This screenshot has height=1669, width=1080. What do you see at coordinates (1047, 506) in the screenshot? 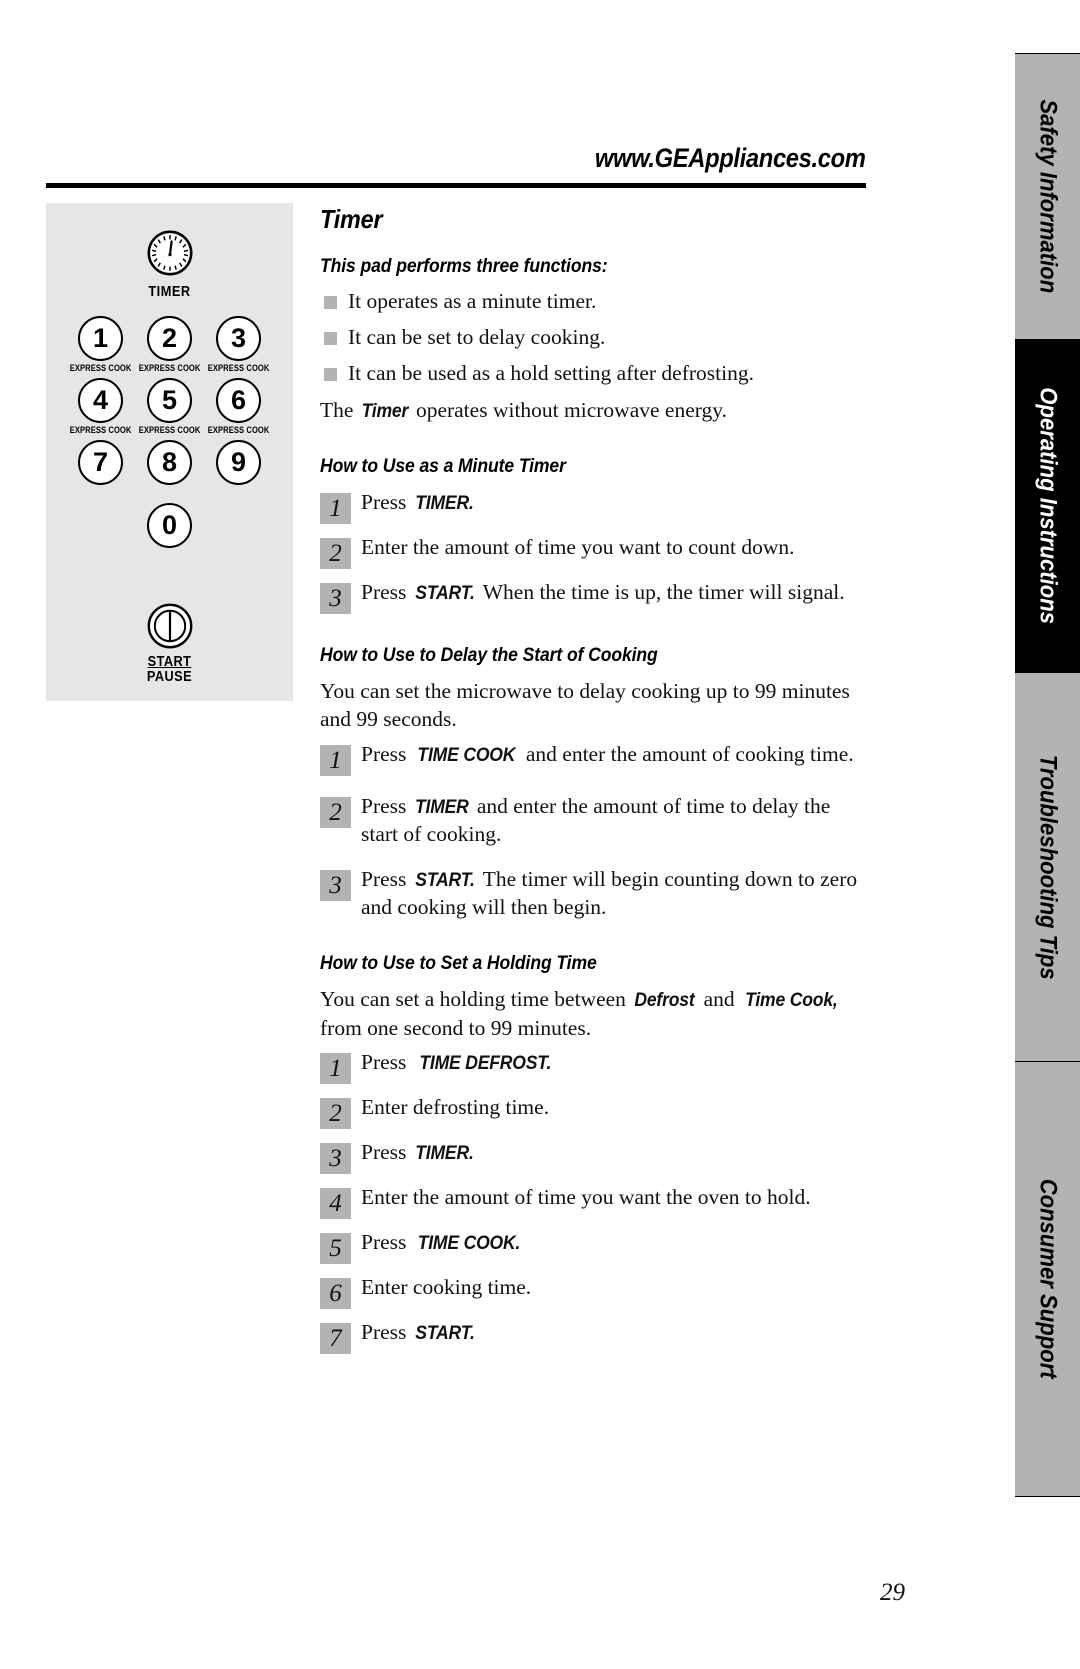
I see `tab-operating-instructions: Operating Instructions` at bounding box center [1047, 506].